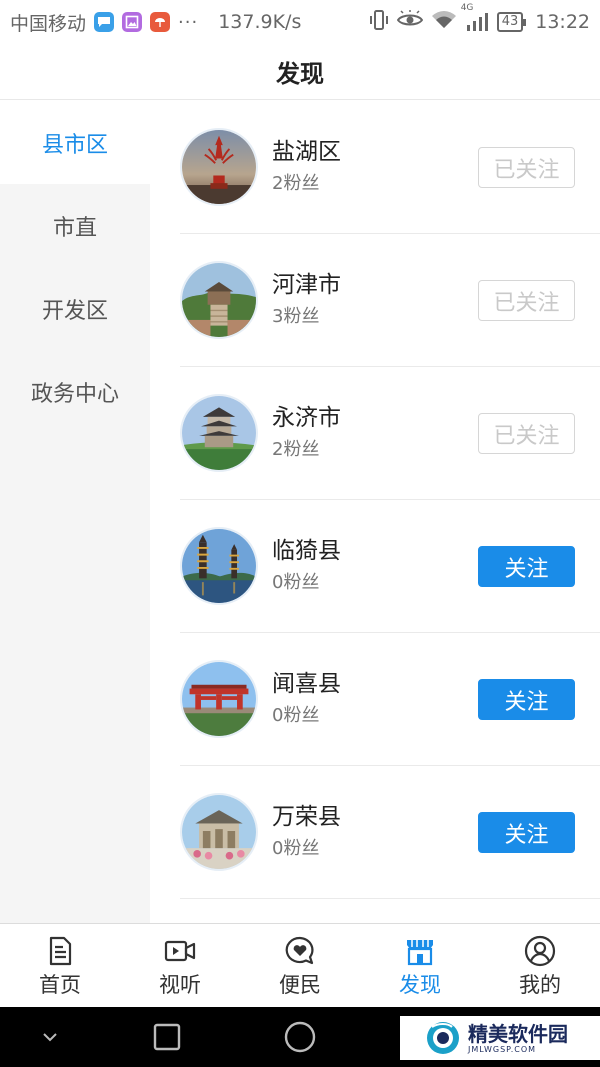 Image resolution: width=600 pixels, height=1067 pixels. I want to click on tab-label: 便民, so click(300, 984).